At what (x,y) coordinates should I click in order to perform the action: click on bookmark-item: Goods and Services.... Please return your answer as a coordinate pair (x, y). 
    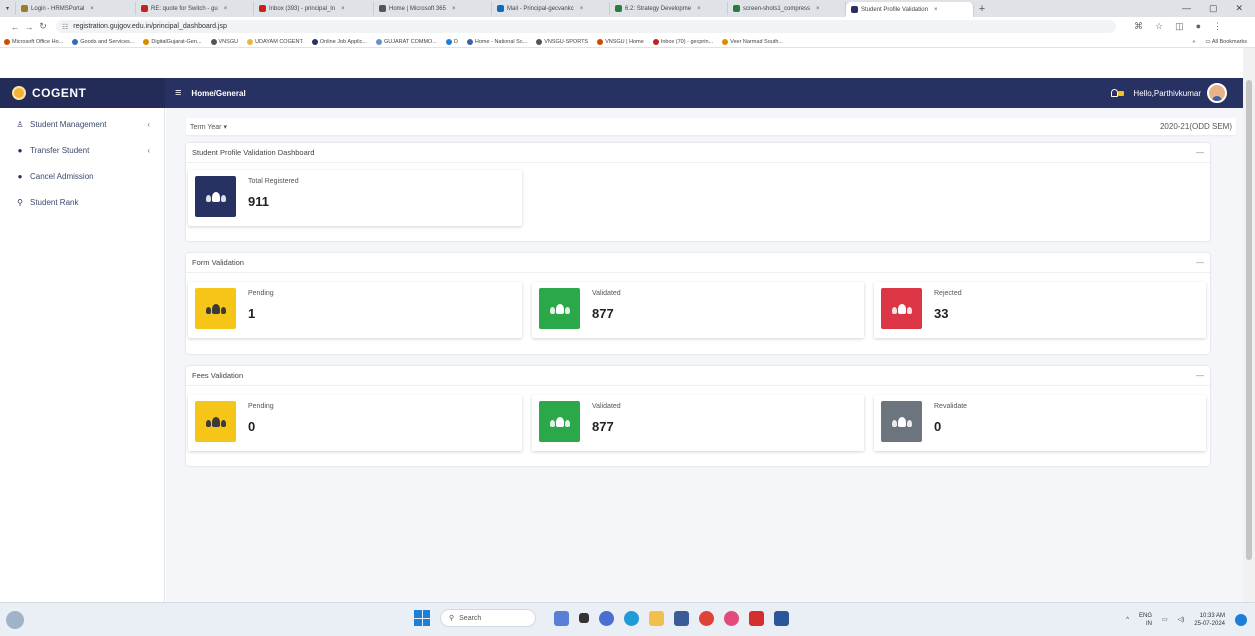
    Looking at the image, I should click on (103, 41).